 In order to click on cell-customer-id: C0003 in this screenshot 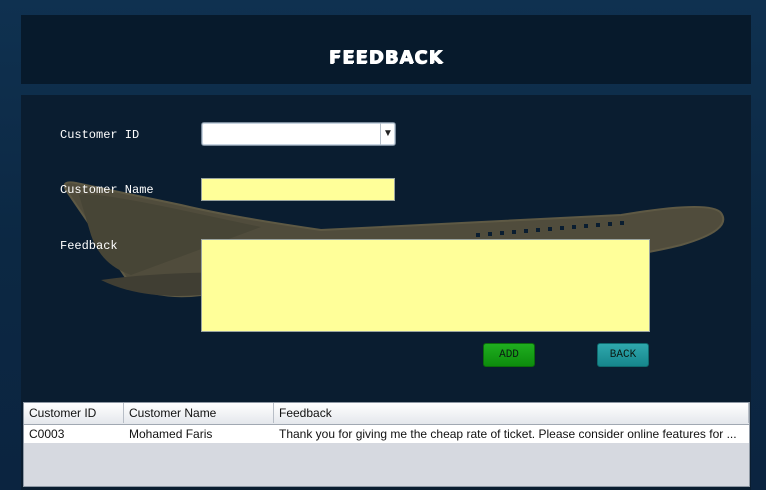, I will do `click(47, 434)`.